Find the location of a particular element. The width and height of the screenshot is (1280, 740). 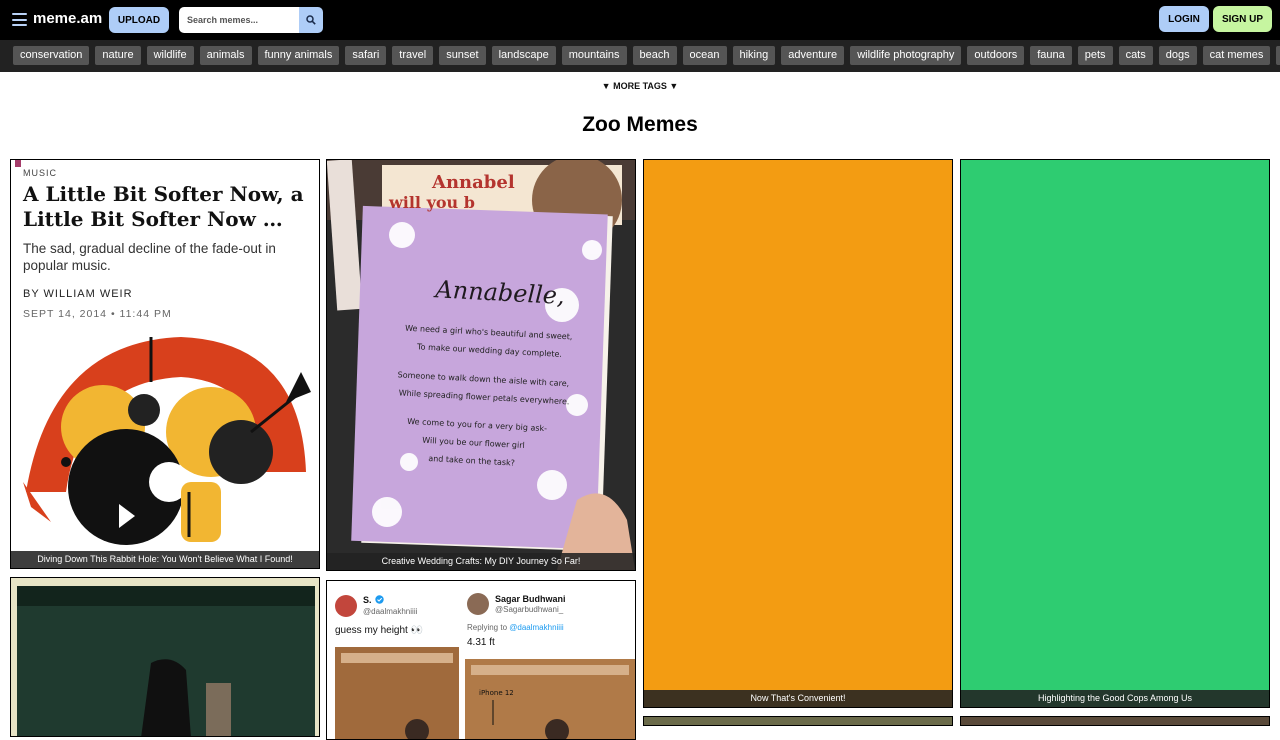

tweet-author-handle: @Sagarbudhwani_ is located at coordinates (529, 609).